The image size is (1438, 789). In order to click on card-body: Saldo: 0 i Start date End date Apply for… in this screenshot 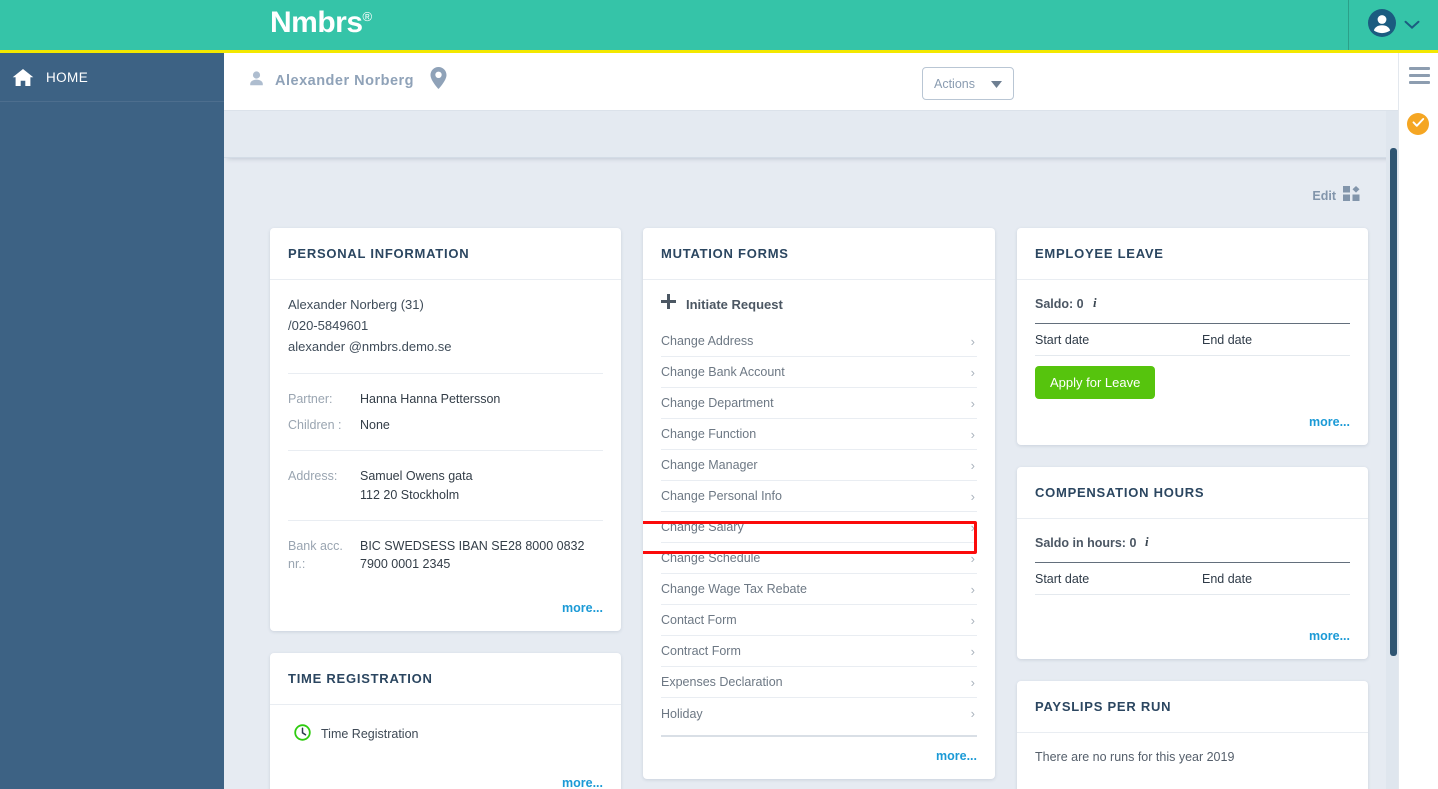, I will do `click(1192, 341)`.